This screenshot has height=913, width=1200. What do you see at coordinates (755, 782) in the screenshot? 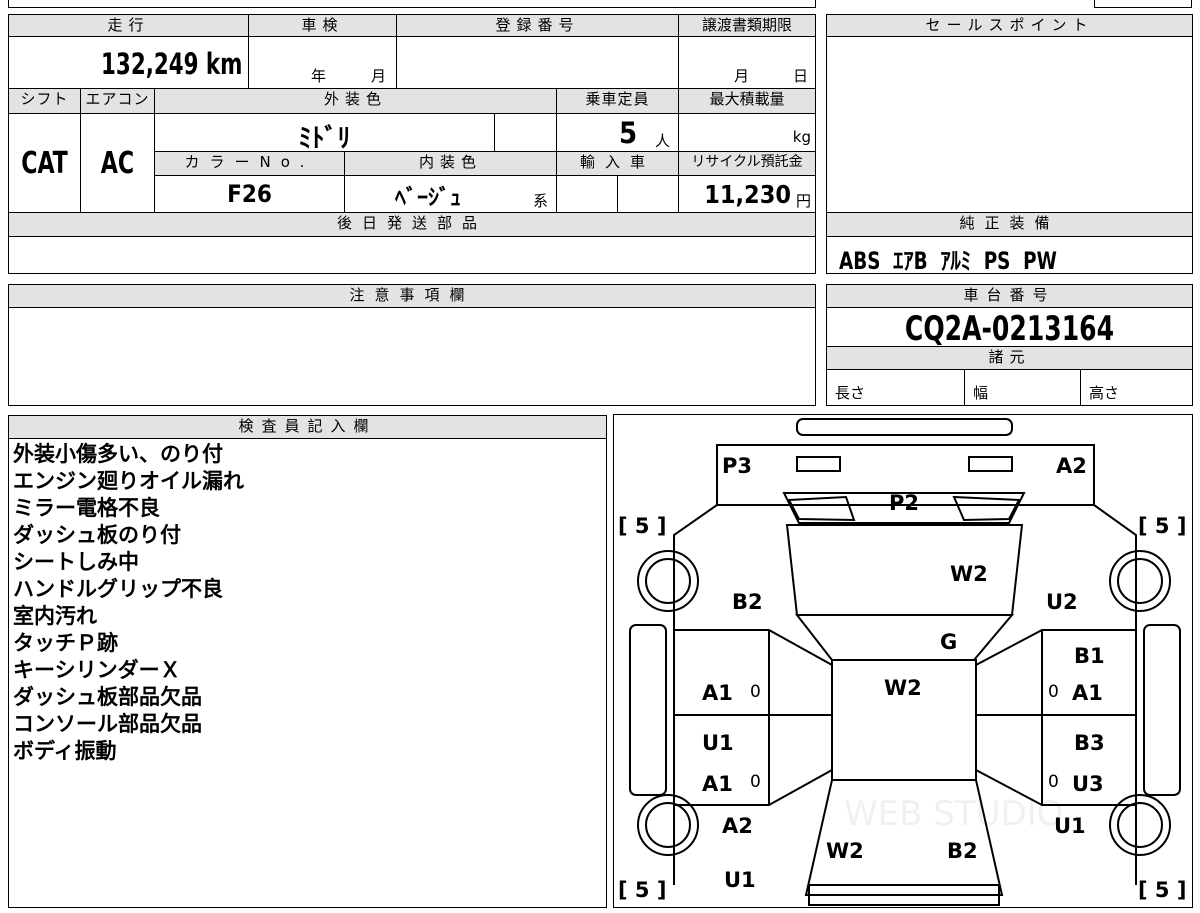
I see `label-zero-3: 0` at bounding box center [755, 782].